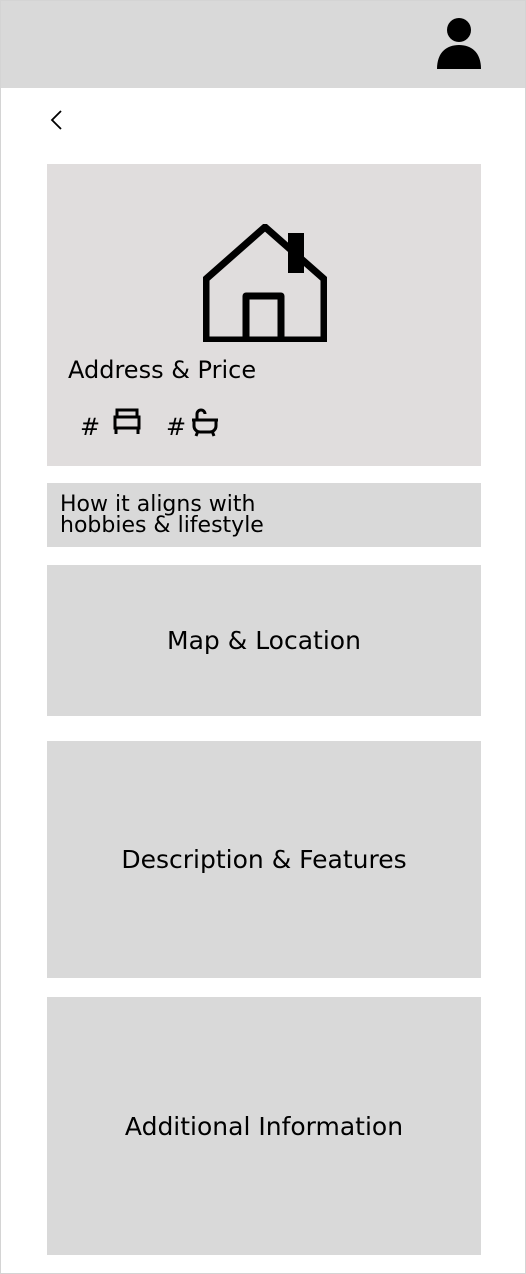 This screenshot has width=526, height=1274. Describe the element at coordinates (90, 427) in the screenshot. I see `bed-count: #` at that location.